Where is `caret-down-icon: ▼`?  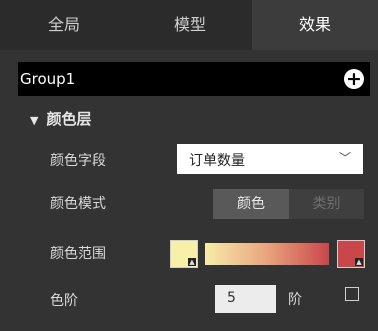 caret-down-icon: ▼ is located at coordinates (34, 120).